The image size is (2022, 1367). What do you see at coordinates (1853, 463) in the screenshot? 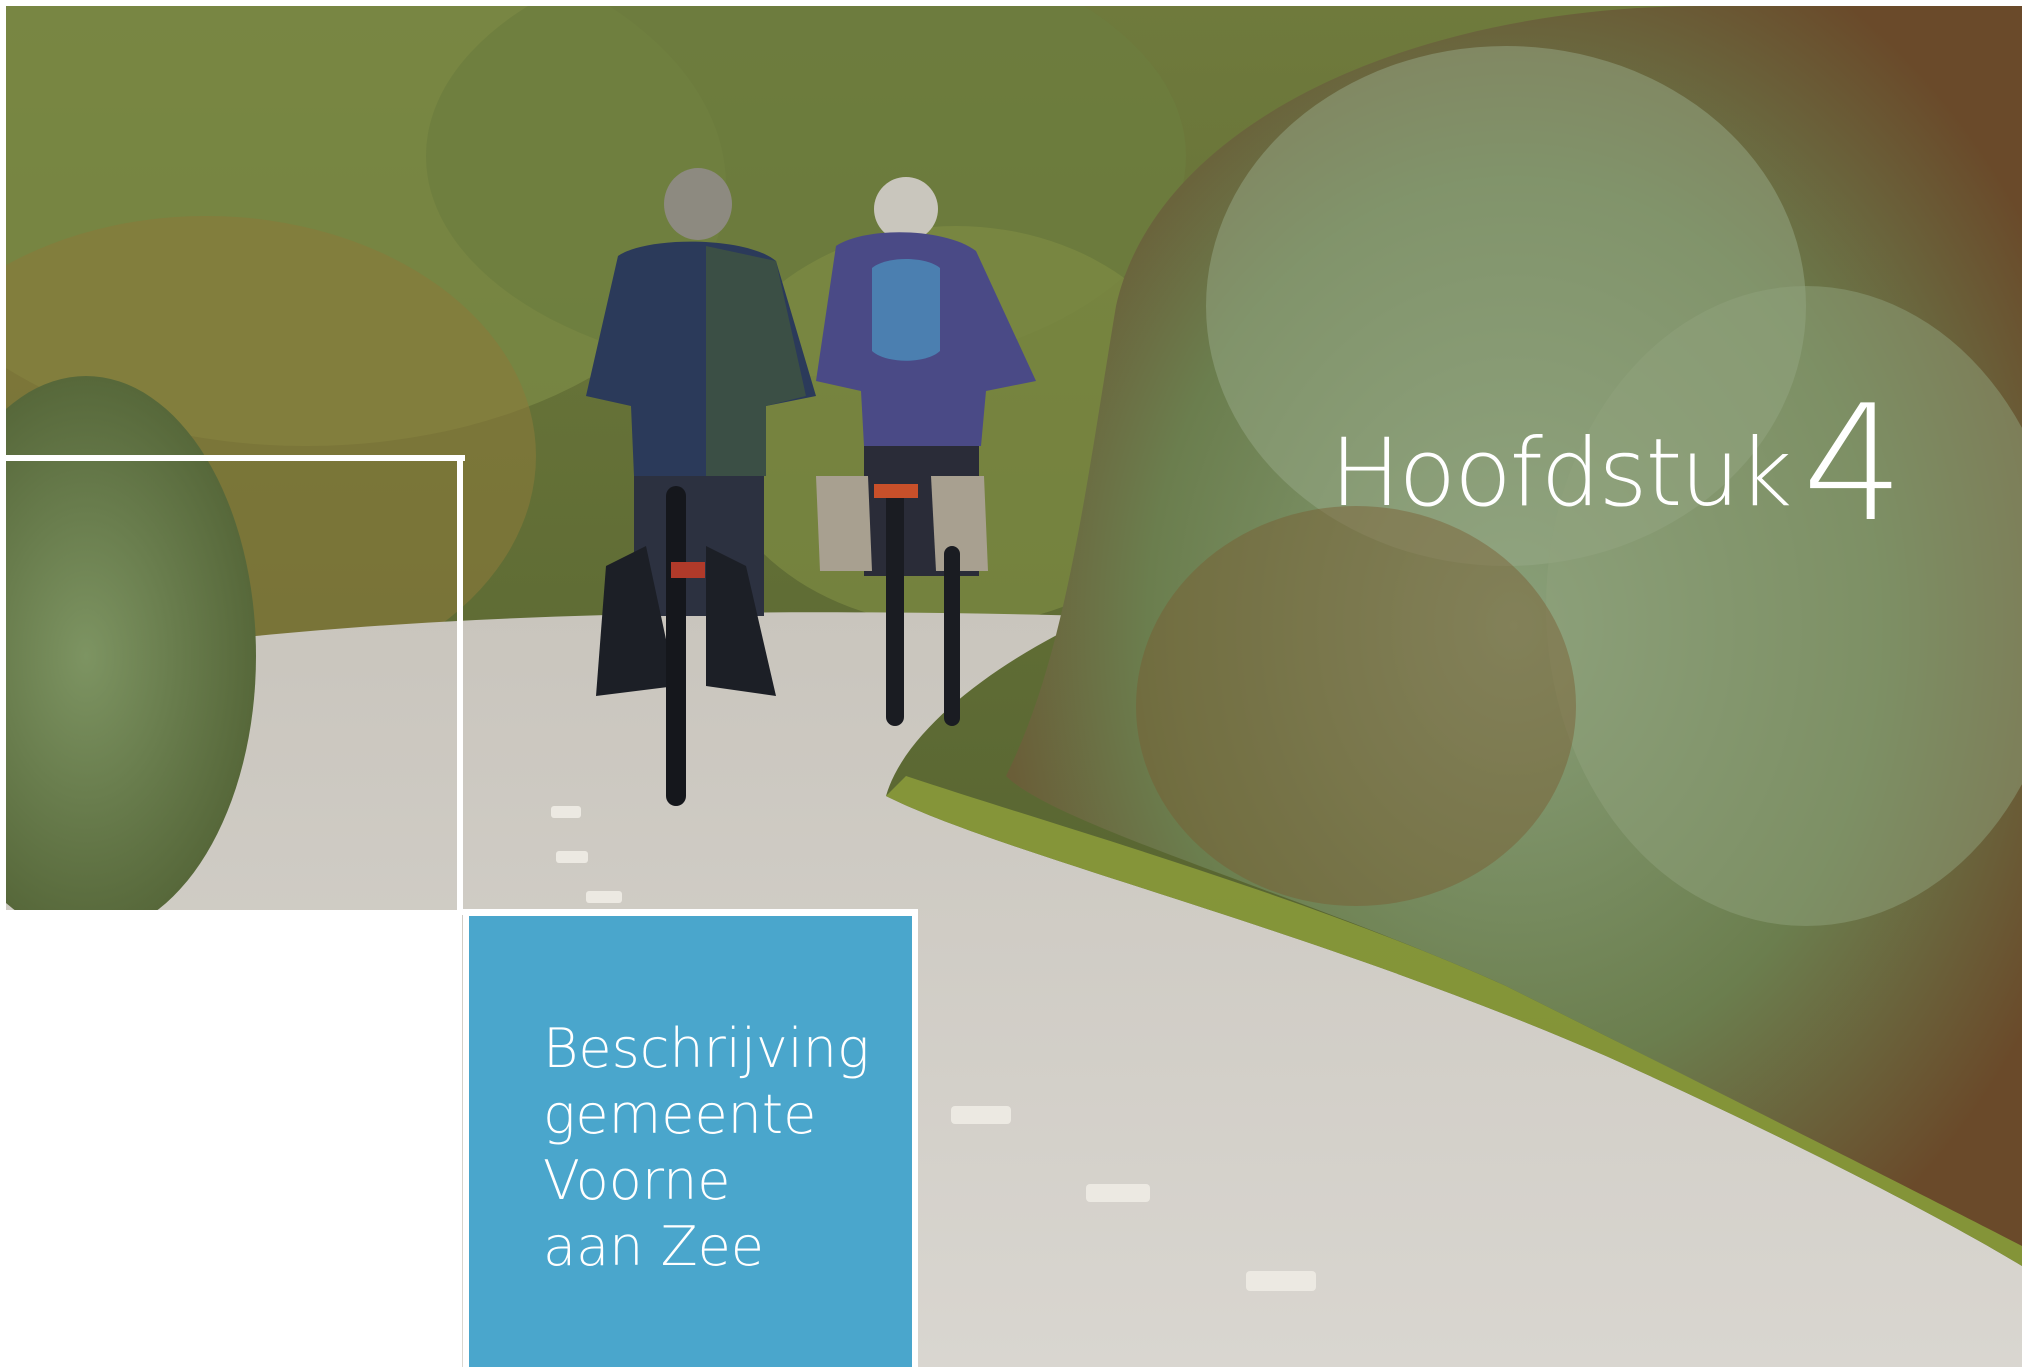
I see `chapter-number: 4` at bounding box center [1853, 463].